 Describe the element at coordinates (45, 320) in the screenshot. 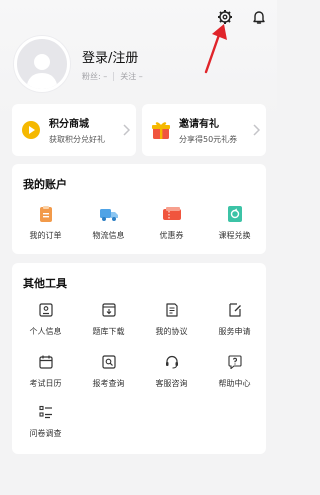

I see `tool-personal-info: 个人信息` at that location.